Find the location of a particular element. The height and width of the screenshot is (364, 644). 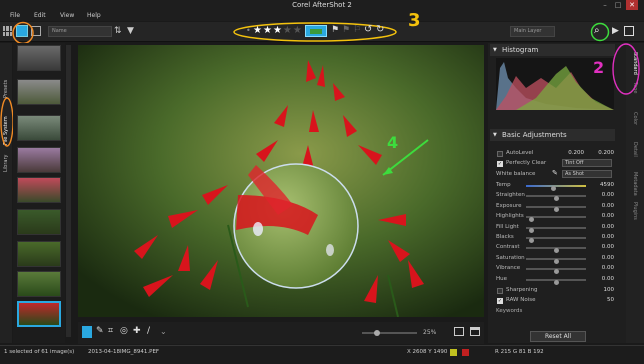

heal-icon: ✚ is located at coordinates (137, 331).